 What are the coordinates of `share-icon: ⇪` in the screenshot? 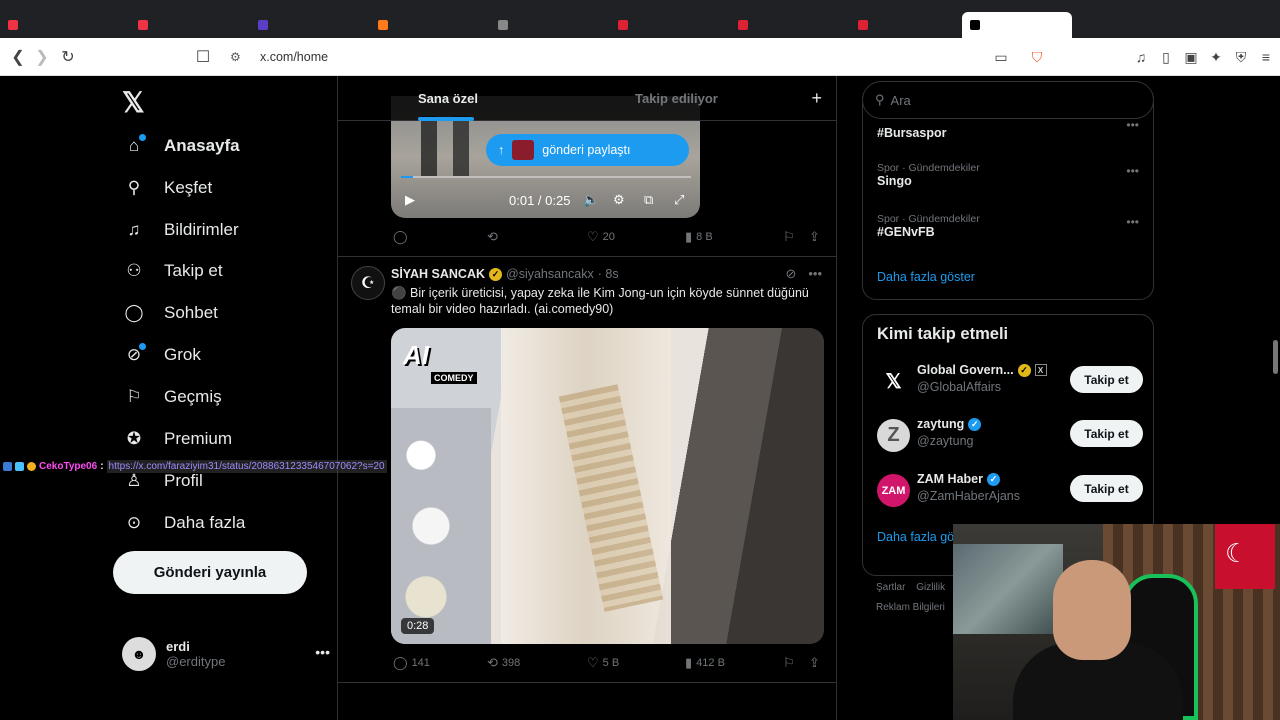 It's located at (814, 662).